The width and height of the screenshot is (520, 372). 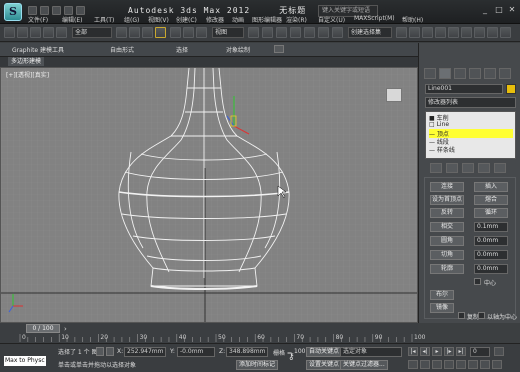 I want to click on pin-stack-icon, so click(x=436, y=168).